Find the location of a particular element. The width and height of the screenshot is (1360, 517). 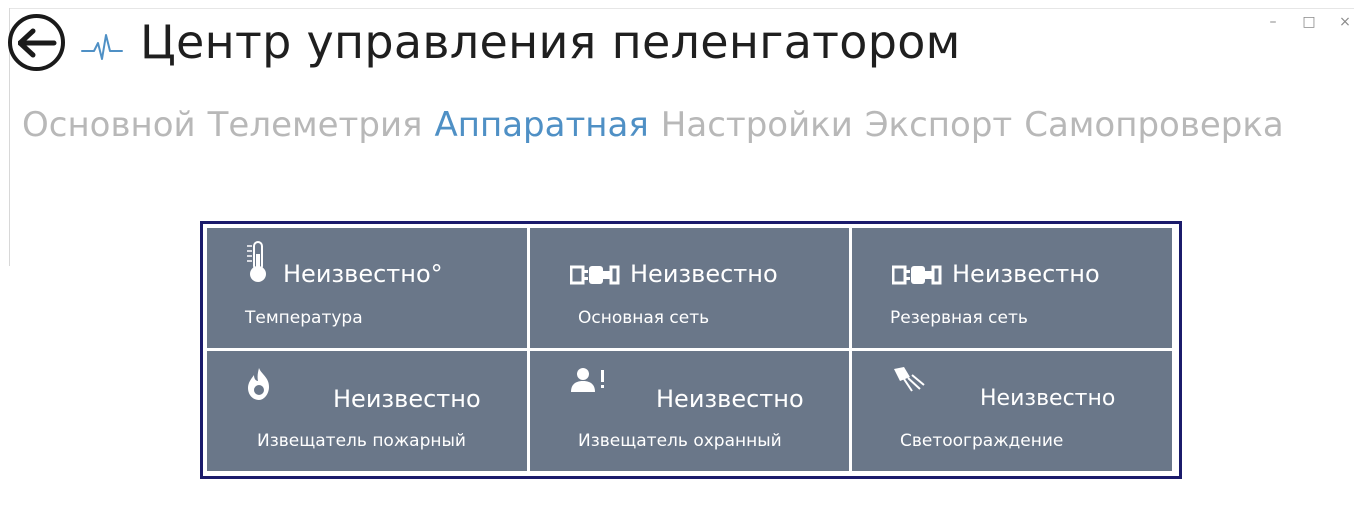

fire-detector-label: Извещатель пожарный is located at coordinates (361, 441).